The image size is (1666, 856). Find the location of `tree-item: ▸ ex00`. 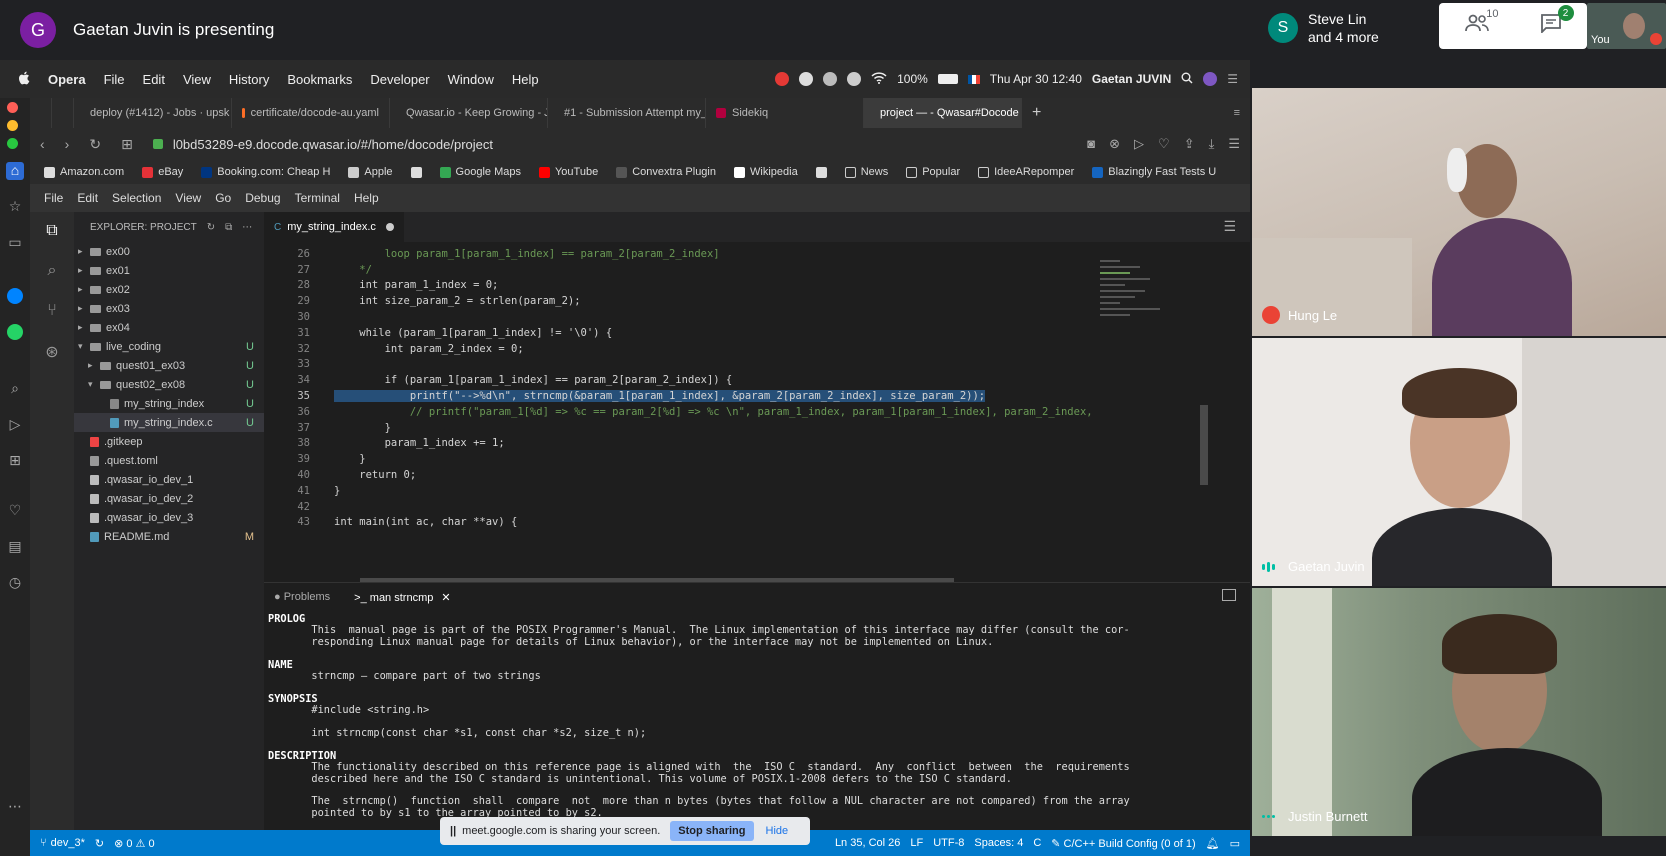

tree-item: ▸ ex00 is located at coordinates (169, 251).